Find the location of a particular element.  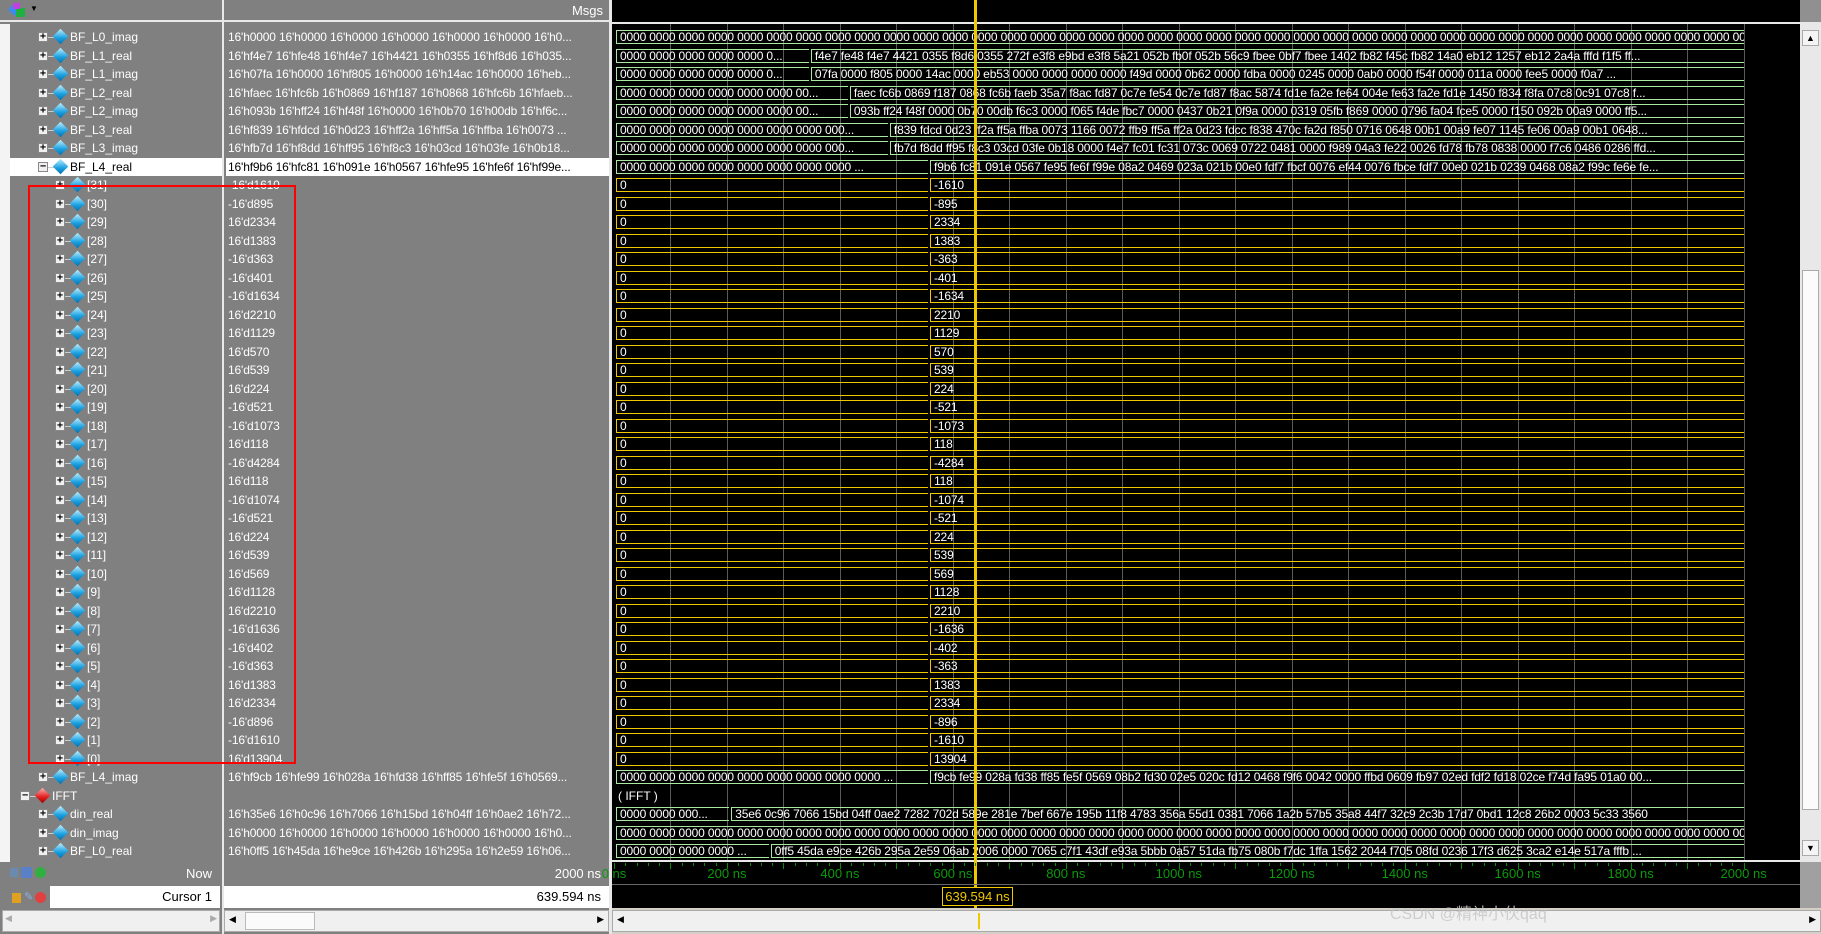

wave-segment: -401 is located at coordinates (1337, 277).